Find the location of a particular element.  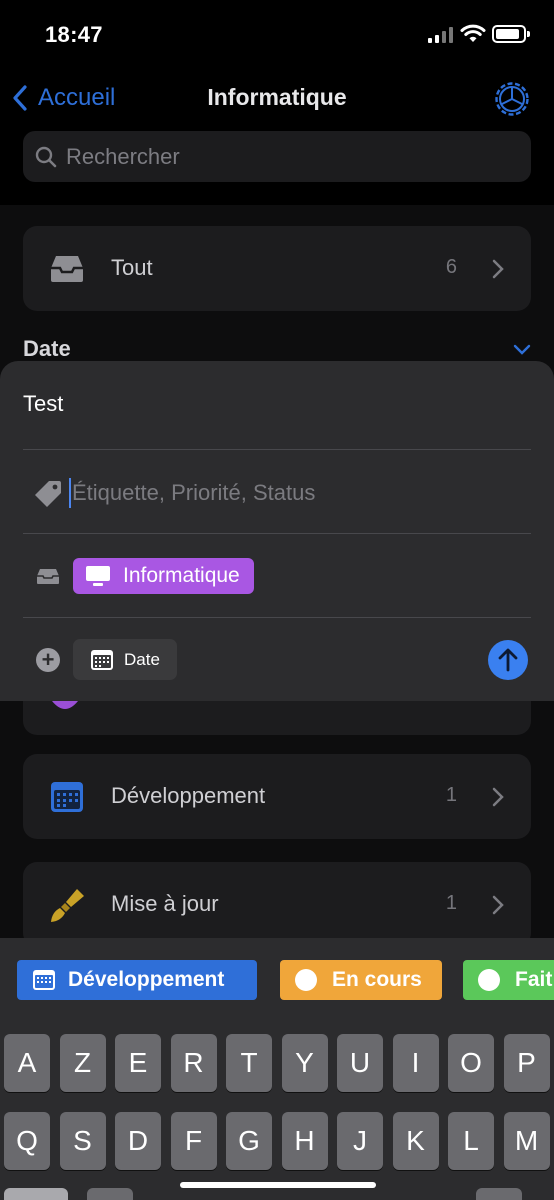

tags-placeholder: Étiquette, Priorité, Status is located at coordinates (194, 492).